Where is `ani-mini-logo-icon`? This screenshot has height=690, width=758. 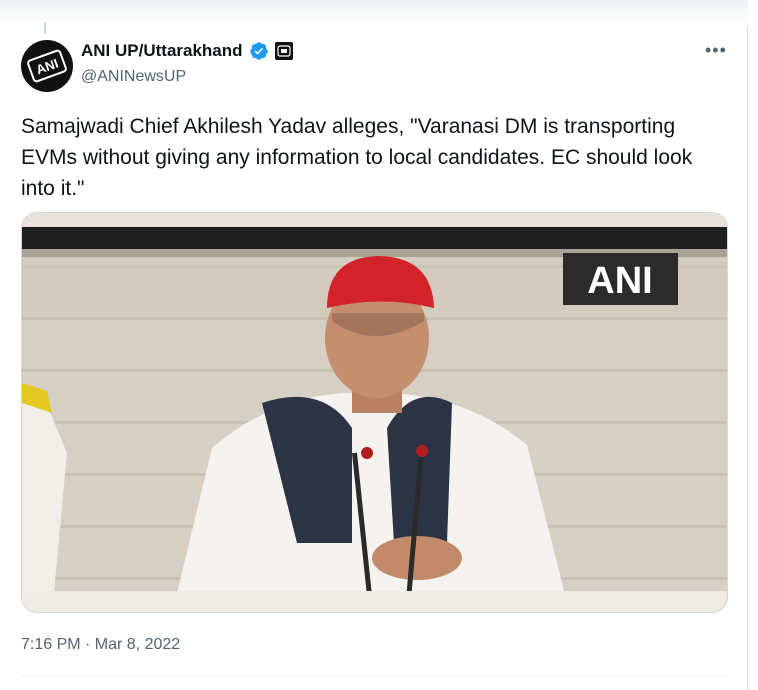
ani-mini-logo-icon is located at coordinates (283, 51).